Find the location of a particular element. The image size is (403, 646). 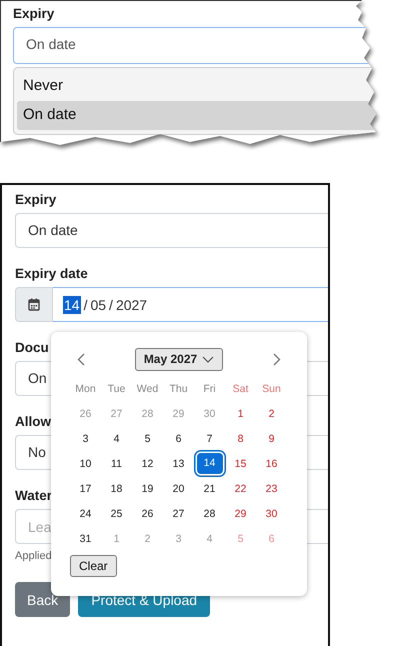

calendar-day: 19 is located at coordinates (147, 488).